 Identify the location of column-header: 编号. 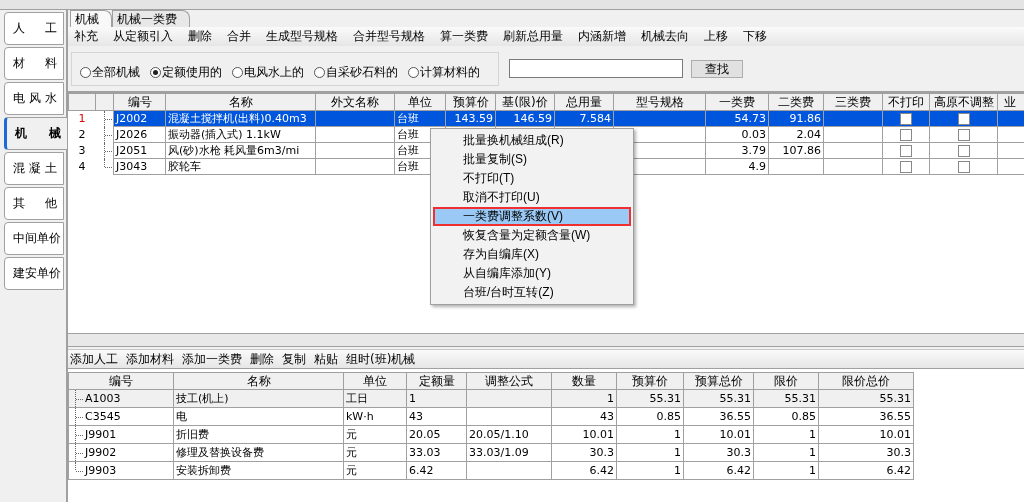
(121, 381).